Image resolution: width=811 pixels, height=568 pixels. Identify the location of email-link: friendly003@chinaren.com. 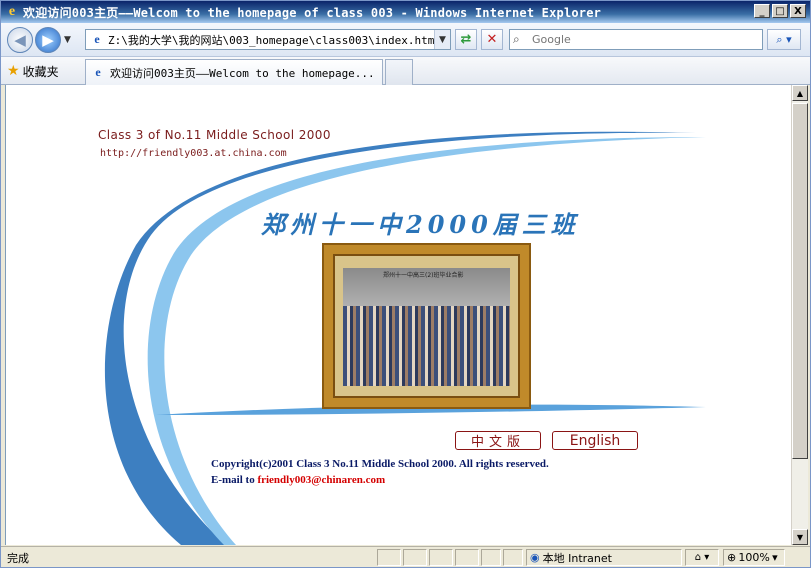
(321, 480).